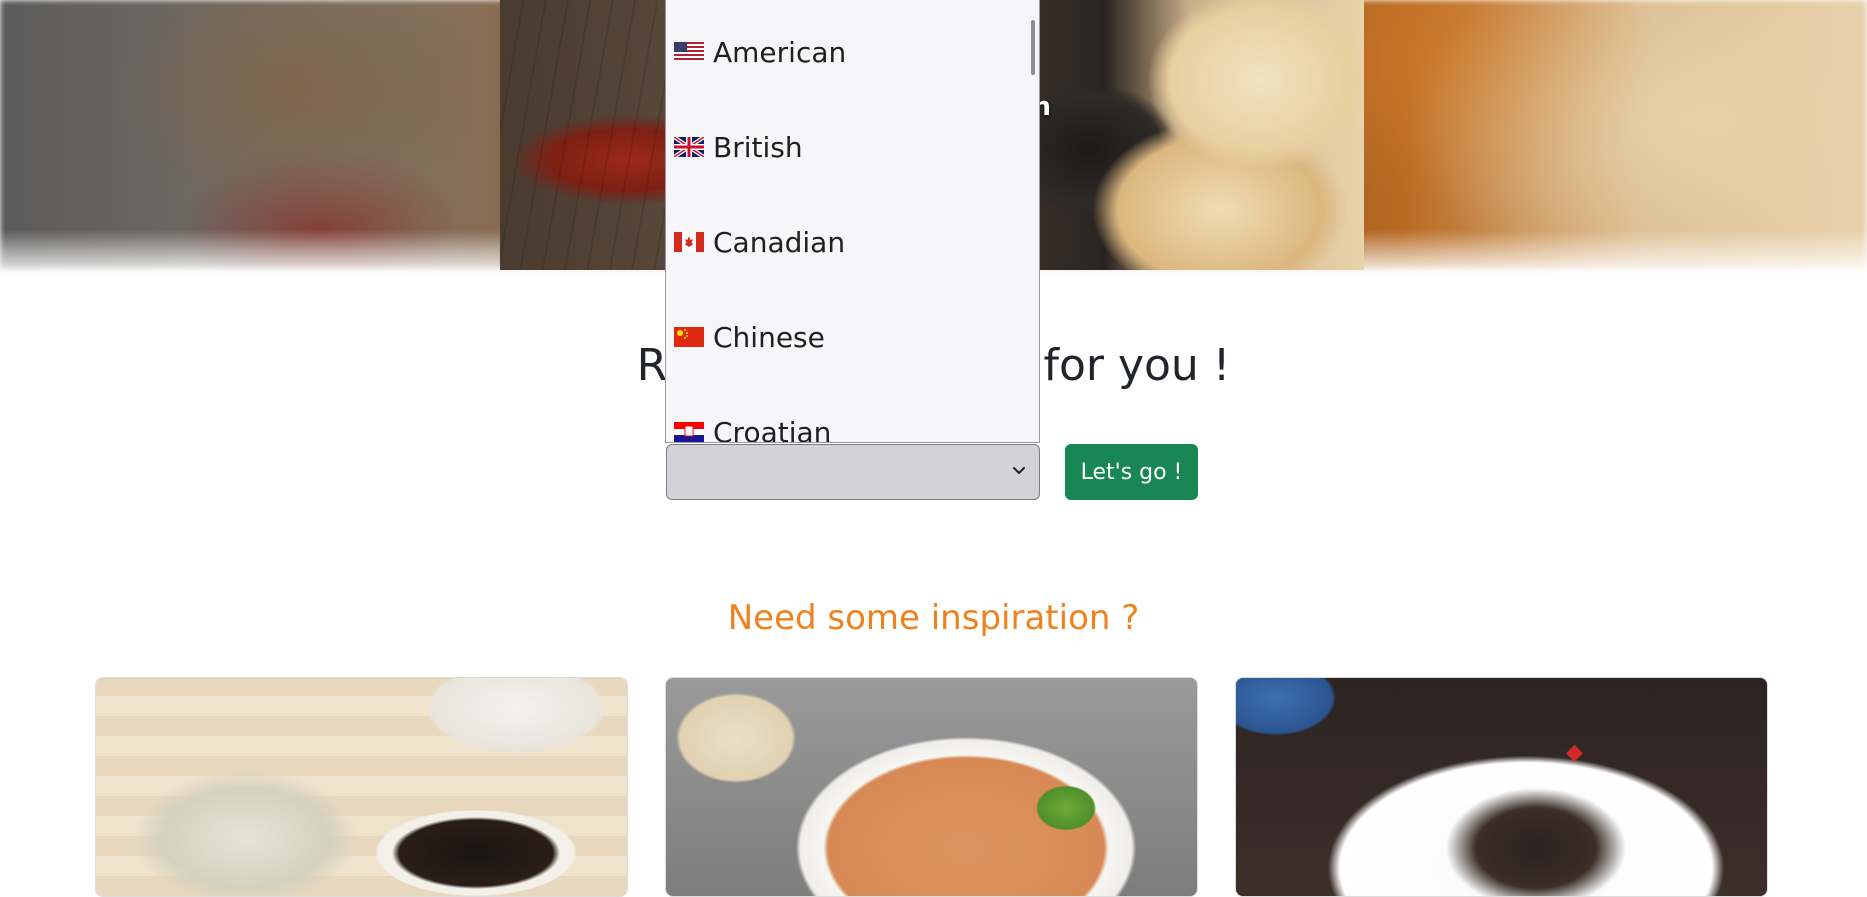 Image resolution: width=1867 pixels, height=897 pixels. I want to click on dropdown-option-croatian: Croatian, so click(753, 427).